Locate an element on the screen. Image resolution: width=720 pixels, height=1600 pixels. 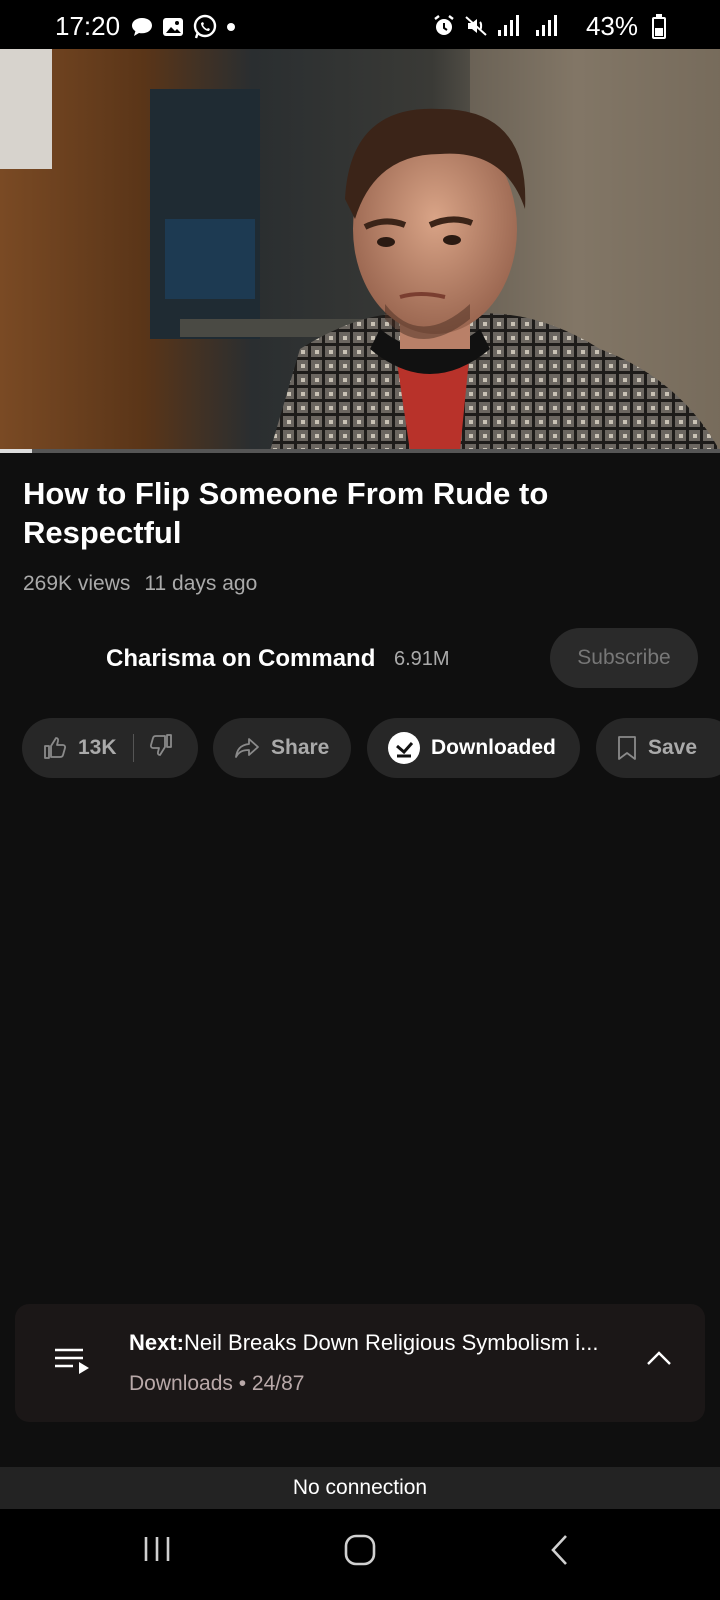
playback-progress-fill is located at coordinates (16, 451).